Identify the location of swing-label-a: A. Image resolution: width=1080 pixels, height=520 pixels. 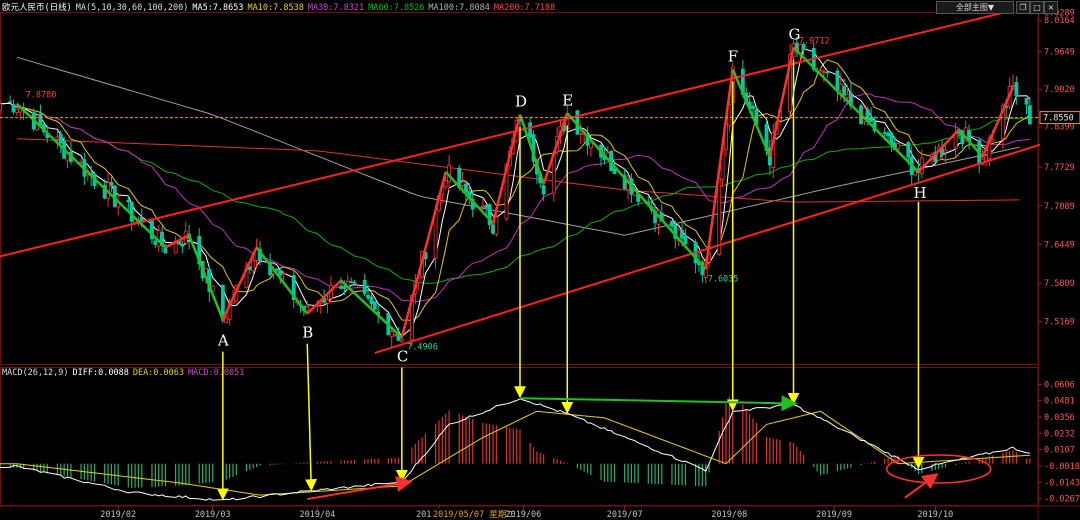
(223, 341).